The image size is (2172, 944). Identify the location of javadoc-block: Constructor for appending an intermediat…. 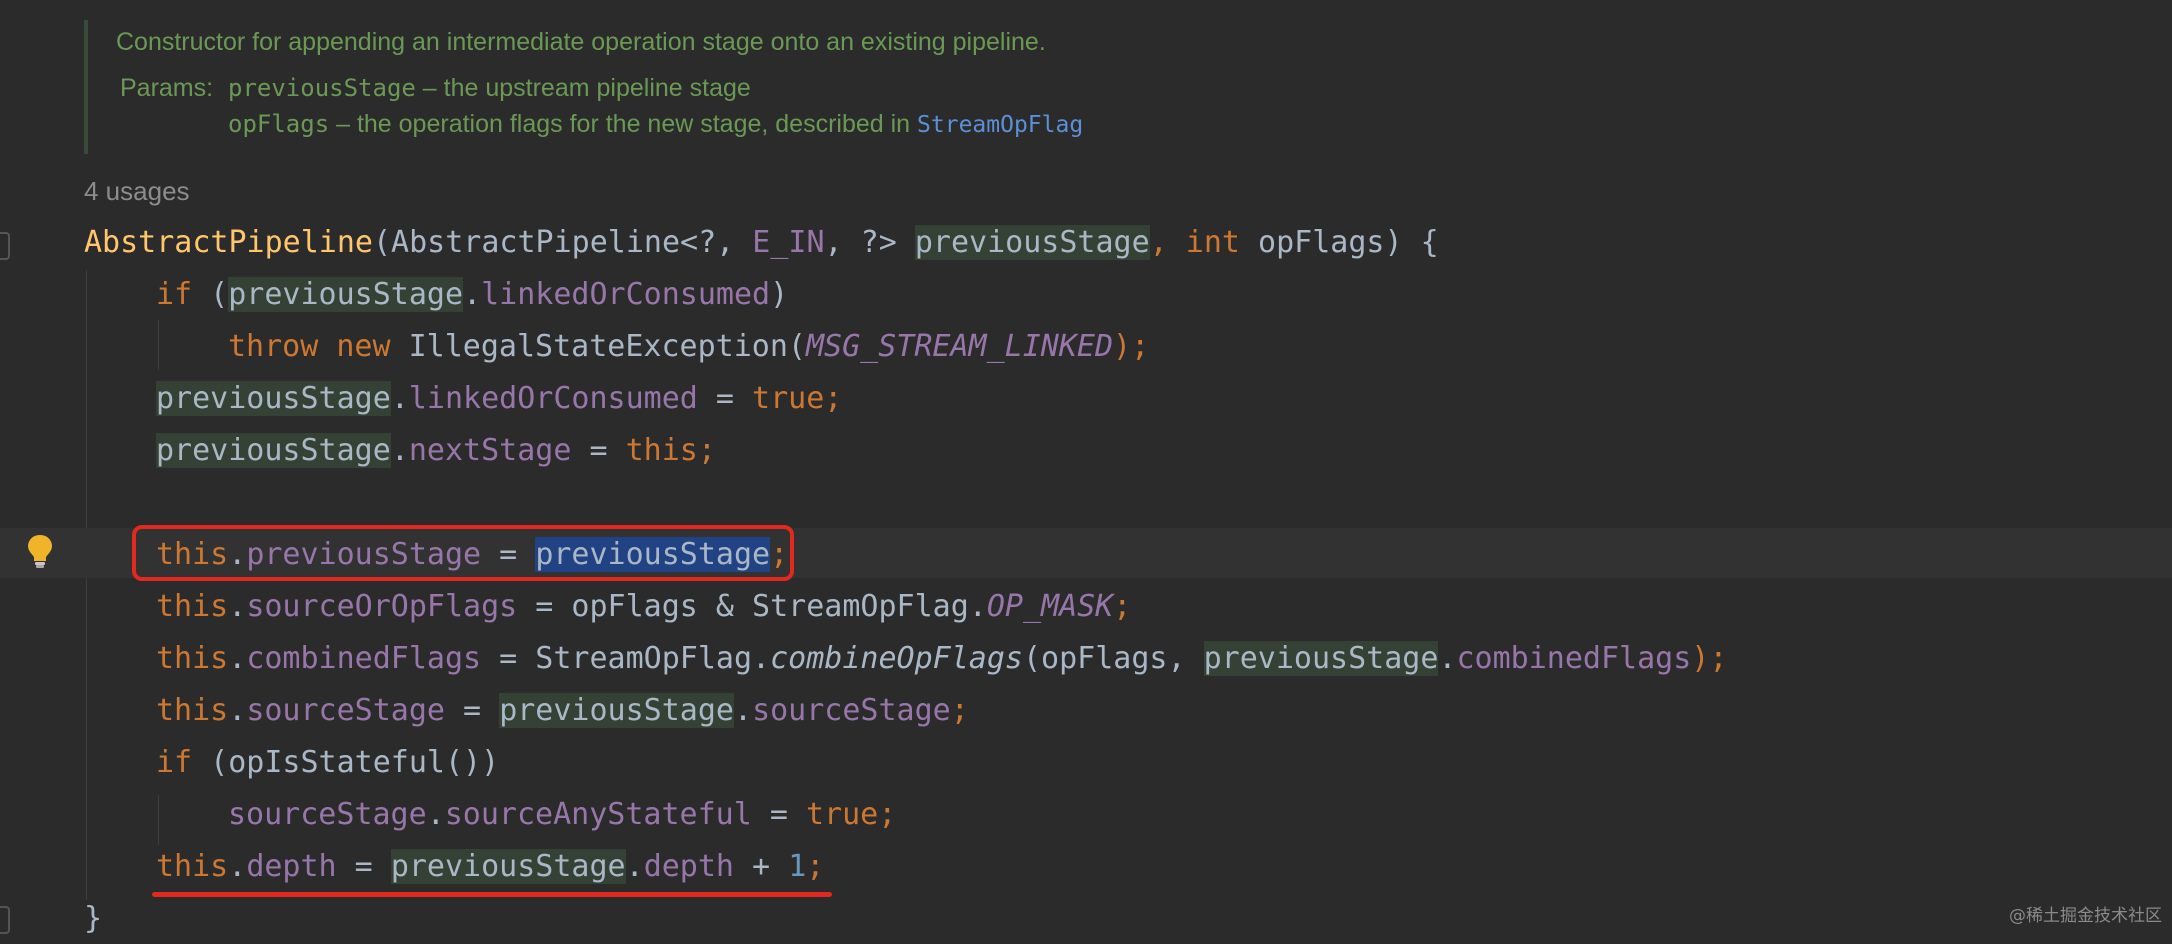
(686, 87).